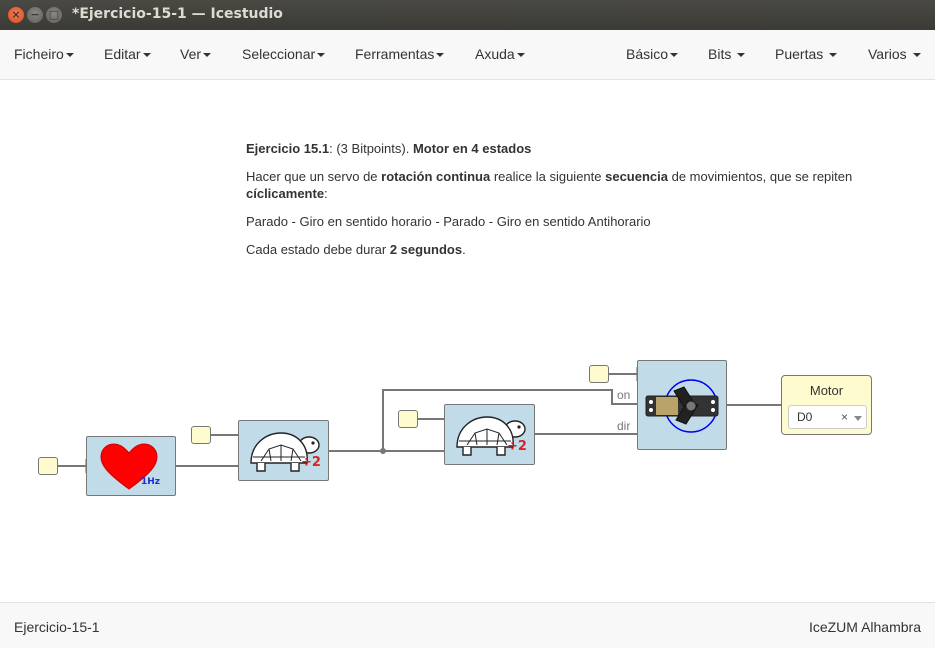 This screenshot has width=935, height=648. What do you see at coordinates (636, 176) in the screenshot?
I see `info-bold: secuencia` at bounding box center [636, 176].